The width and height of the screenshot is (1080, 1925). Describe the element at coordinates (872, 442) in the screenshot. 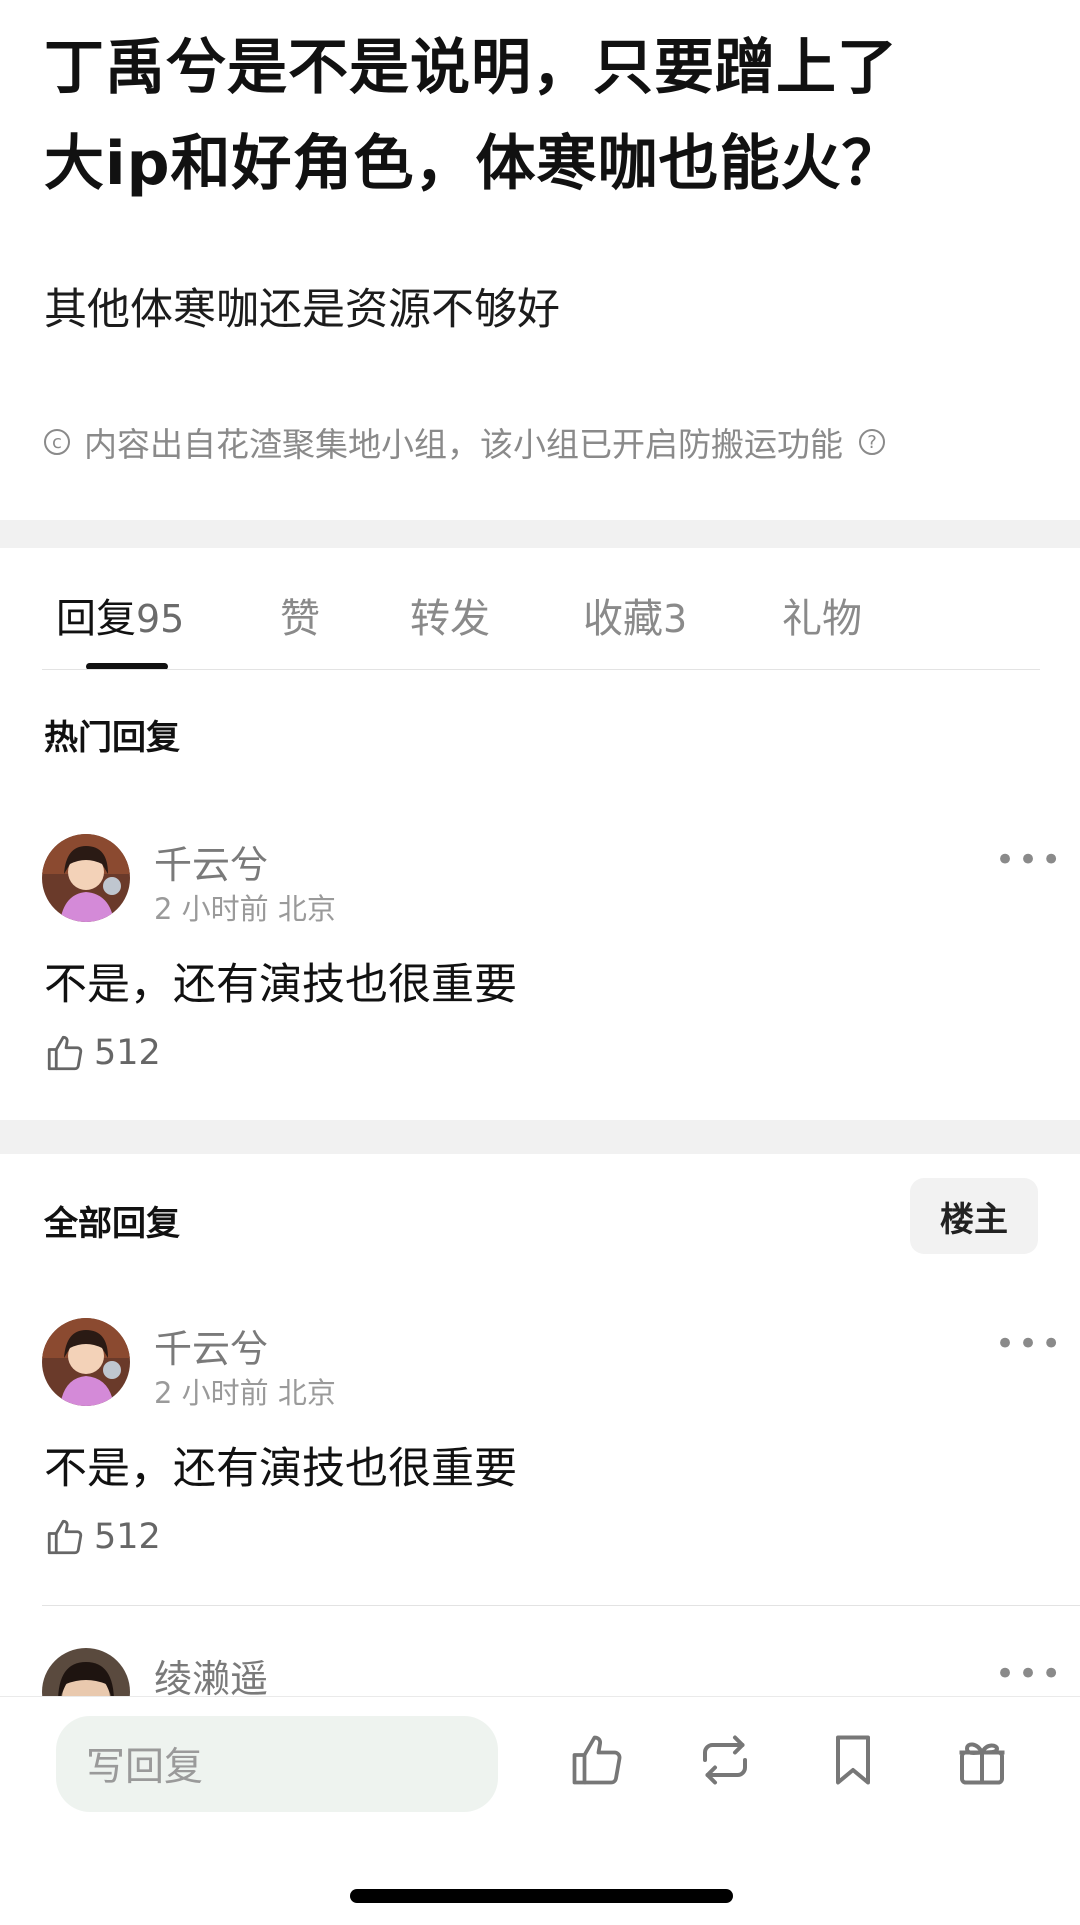

I see `help-icon: ?` at that location.